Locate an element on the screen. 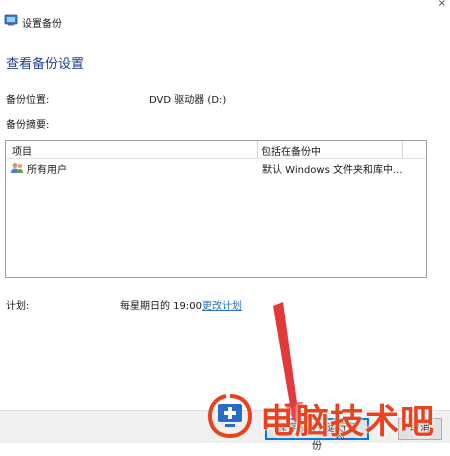 The height and width of the screenshot is (456, 450). watermark-text: 电脑技术吧 is located at coordinates (347, 422).